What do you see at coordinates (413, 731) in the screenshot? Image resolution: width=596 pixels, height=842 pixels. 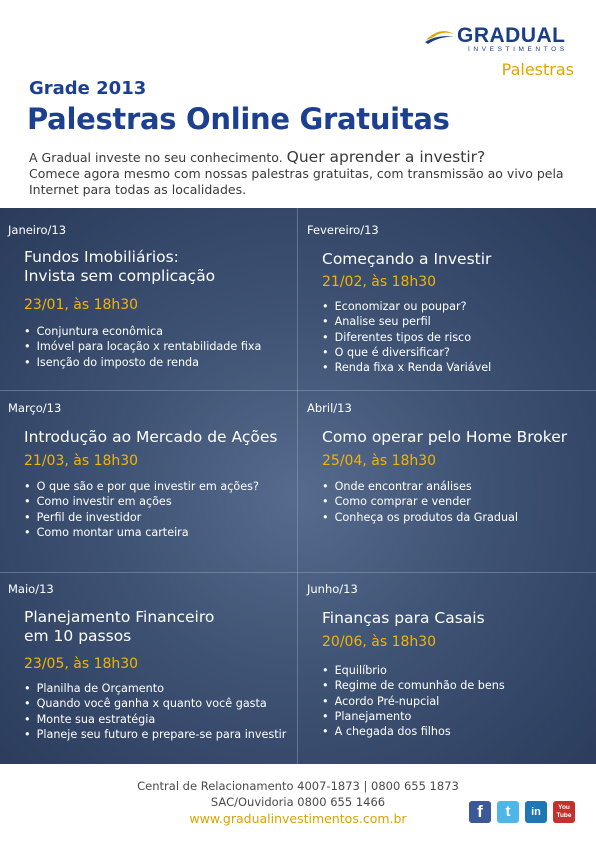 I see `topic-item: A chegada dos filhos` at bounding box center [413, 731].